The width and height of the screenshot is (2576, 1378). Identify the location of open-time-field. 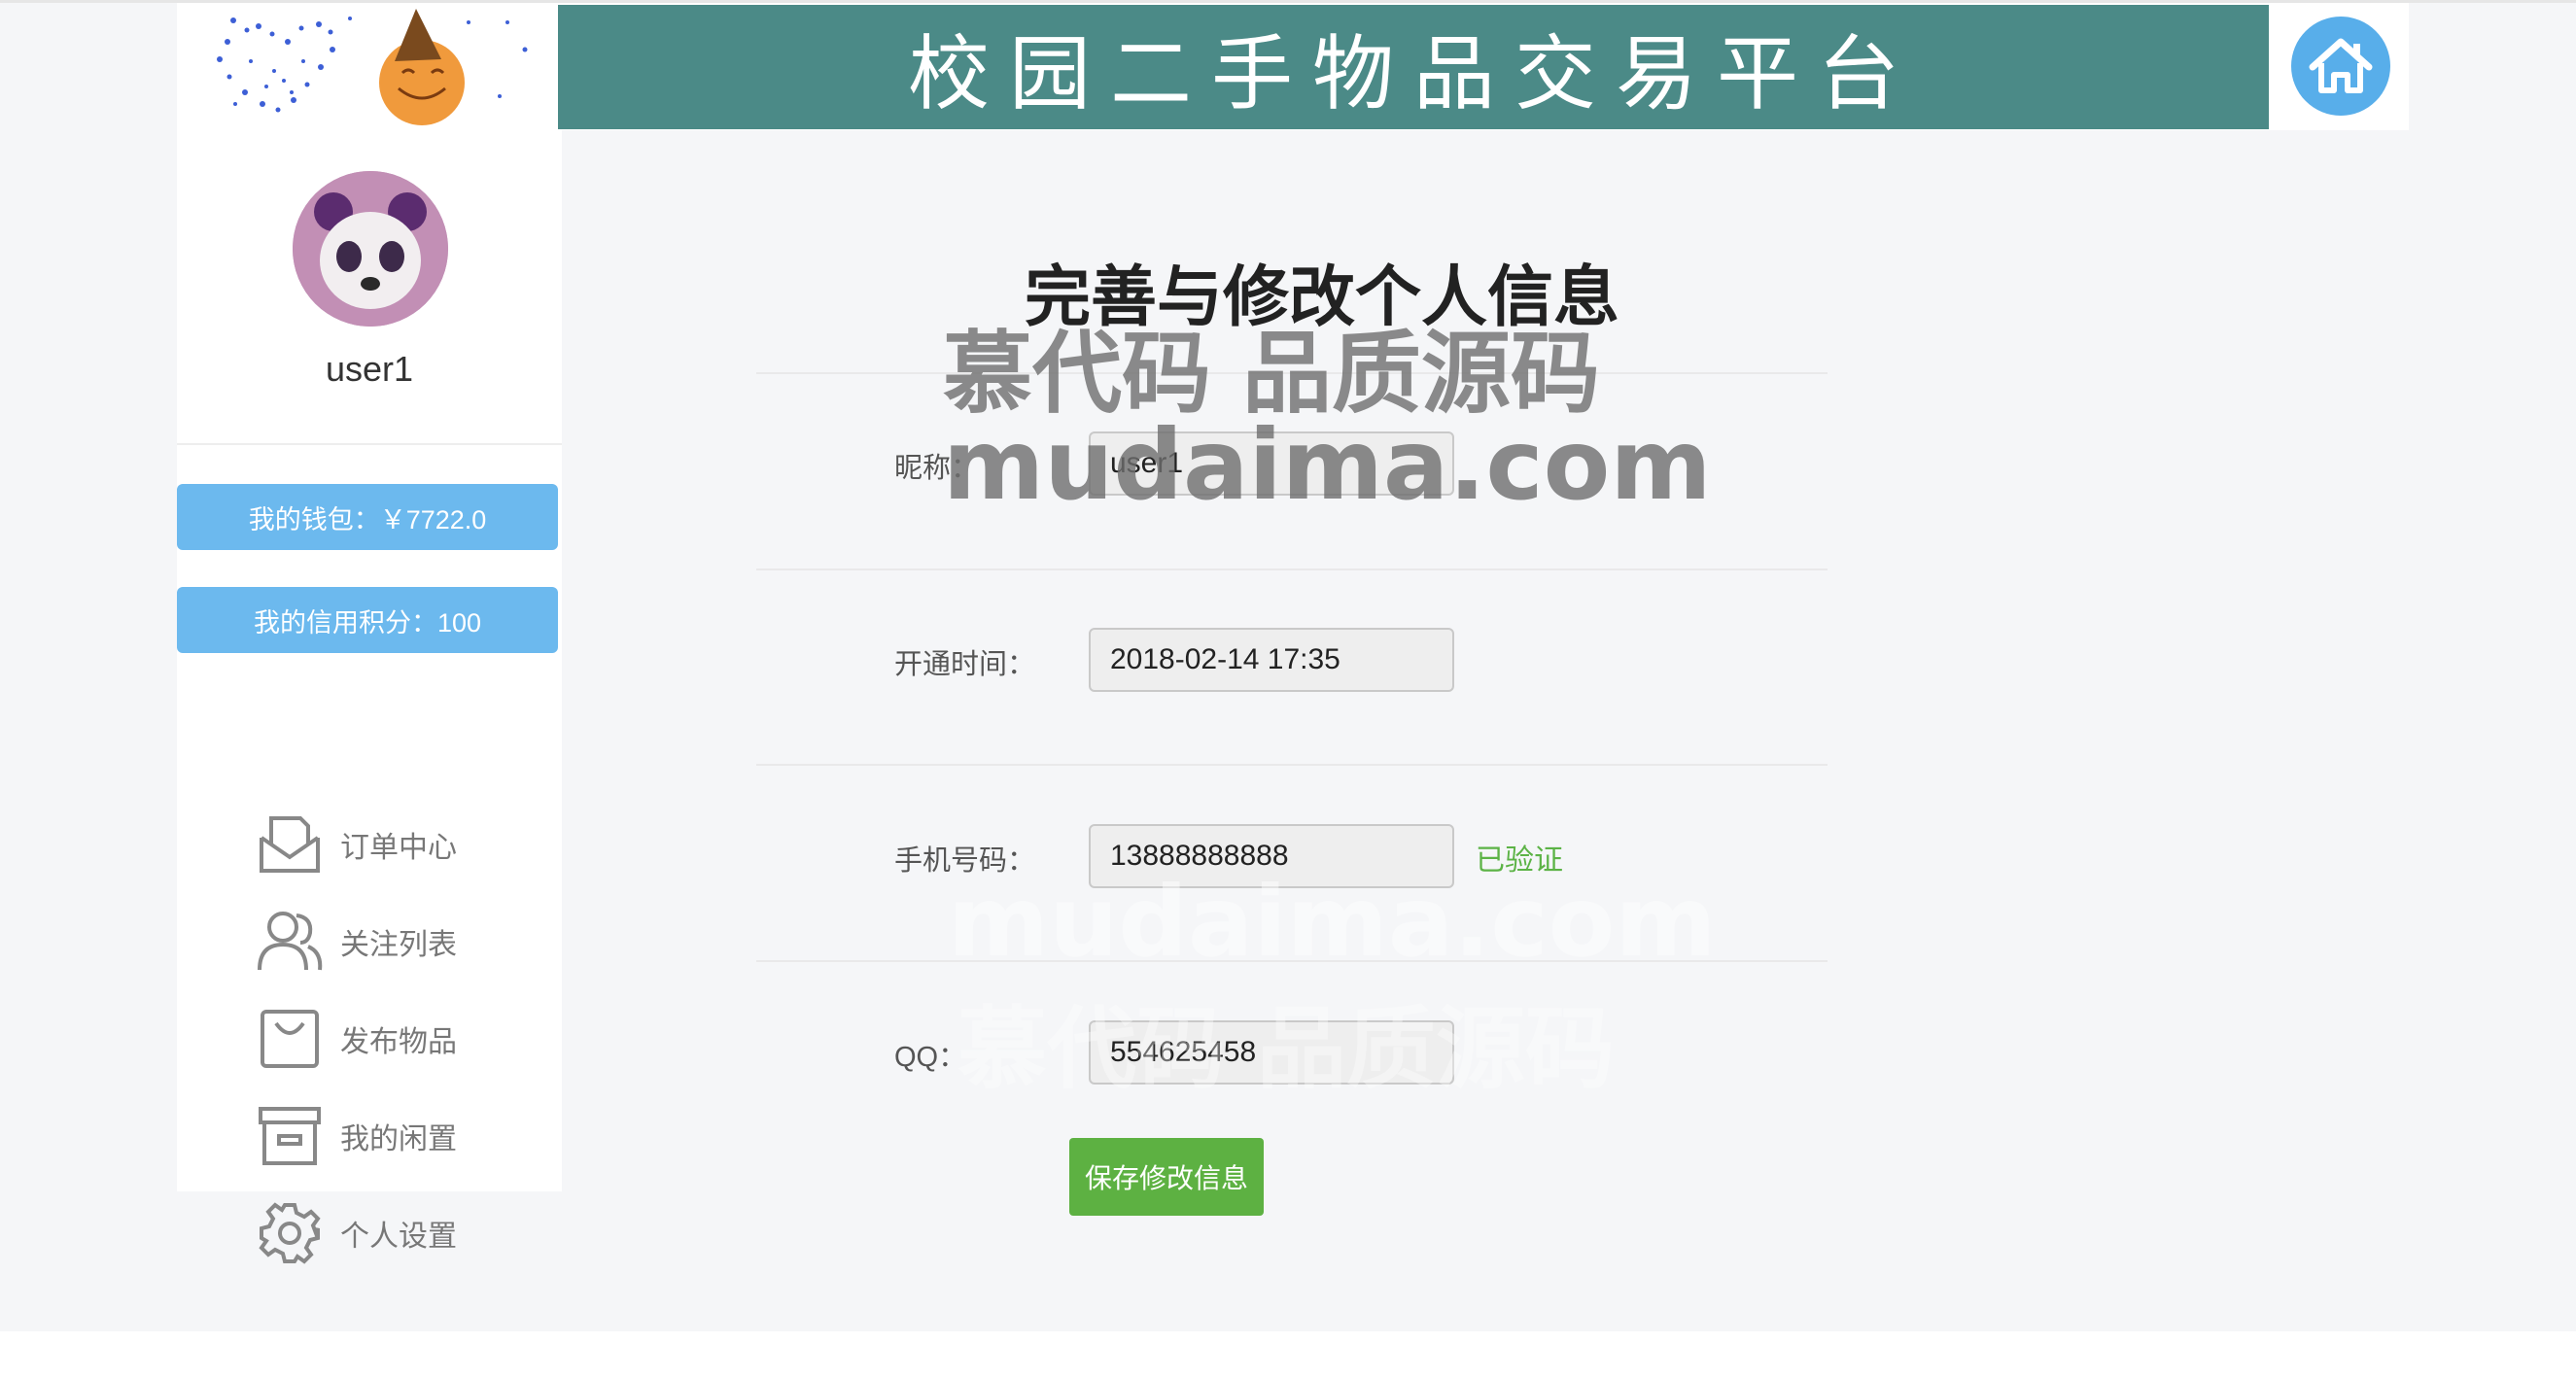
(1271, 660).